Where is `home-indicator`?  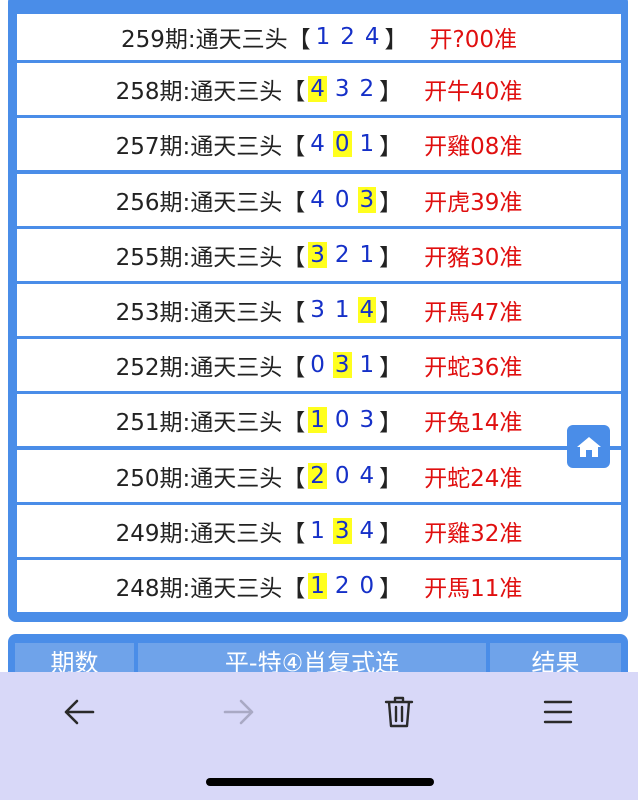 home-indicator is located at coordinates (320, 782).